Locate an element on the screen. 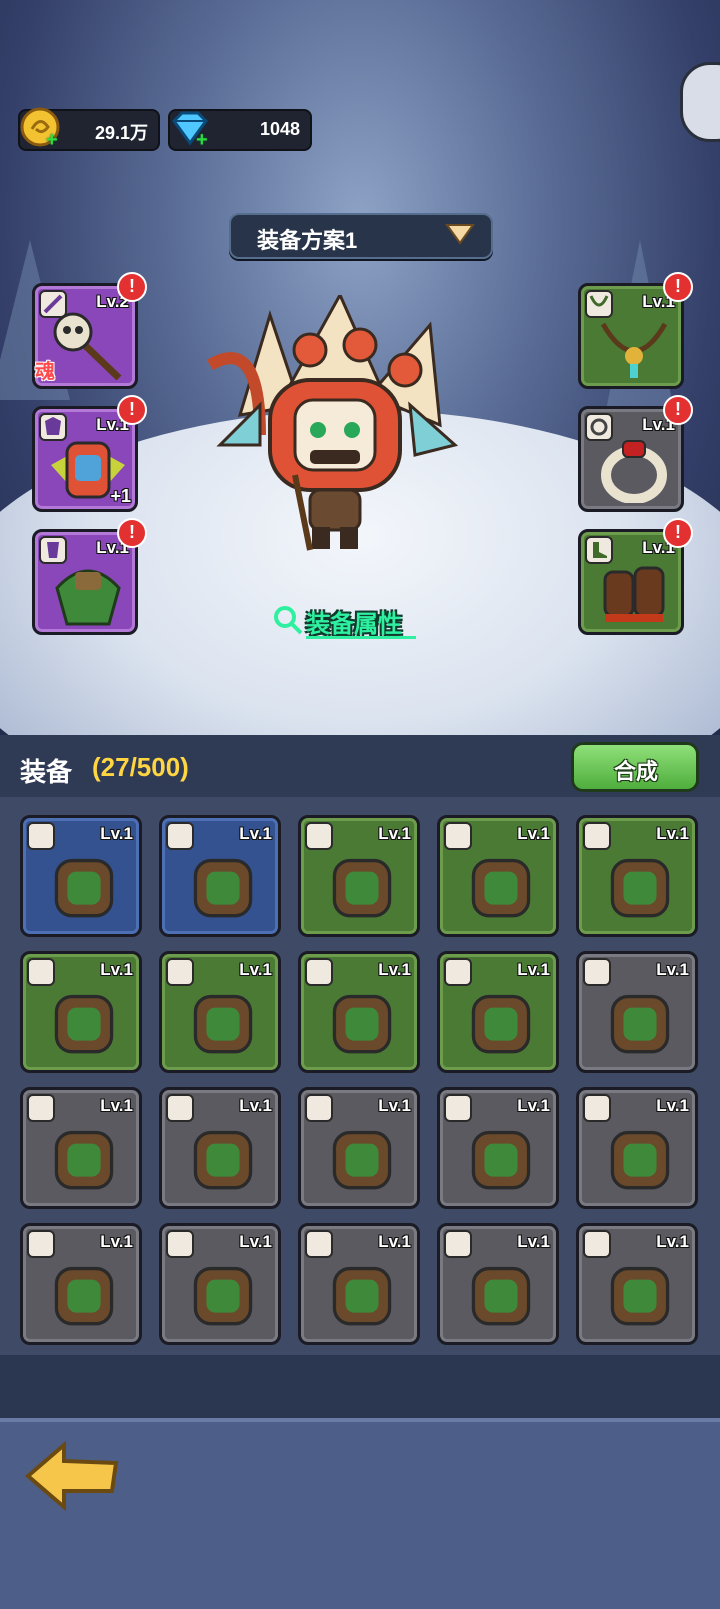 The image size is (720, 1609). equipment-attributes-link: 装备属性 is located at coordinates (347, 620).